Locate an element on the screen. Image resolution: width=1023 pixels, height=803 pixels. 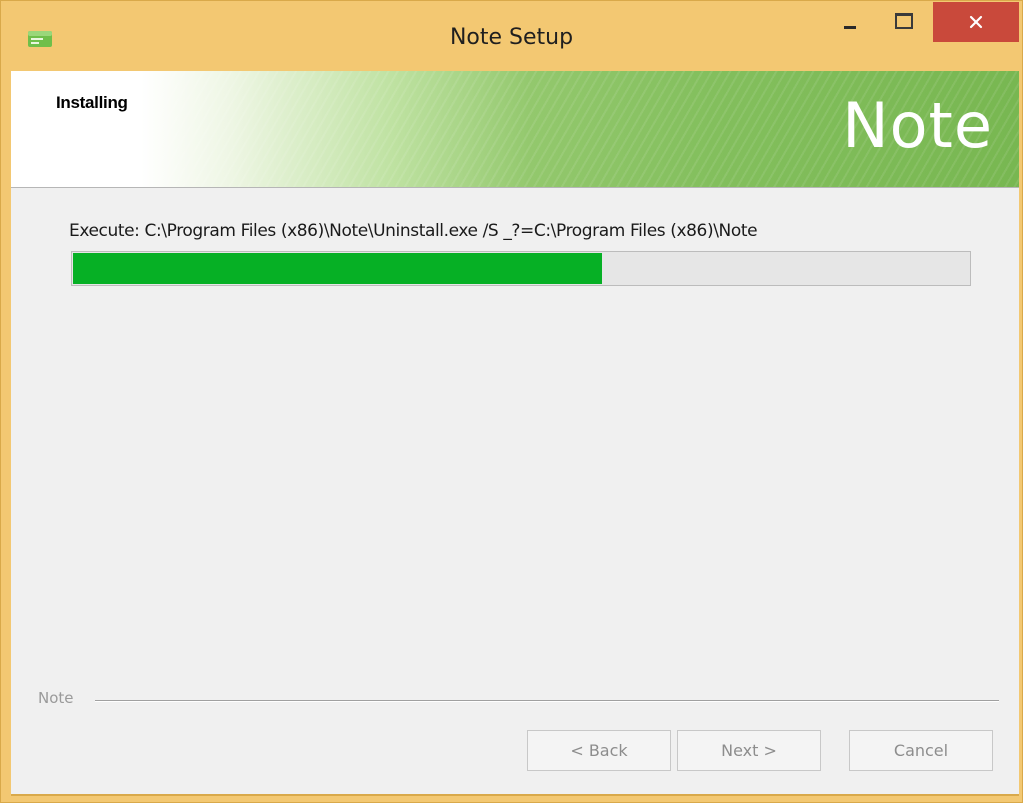
minimize-icon is located at coordinates (850, 27).